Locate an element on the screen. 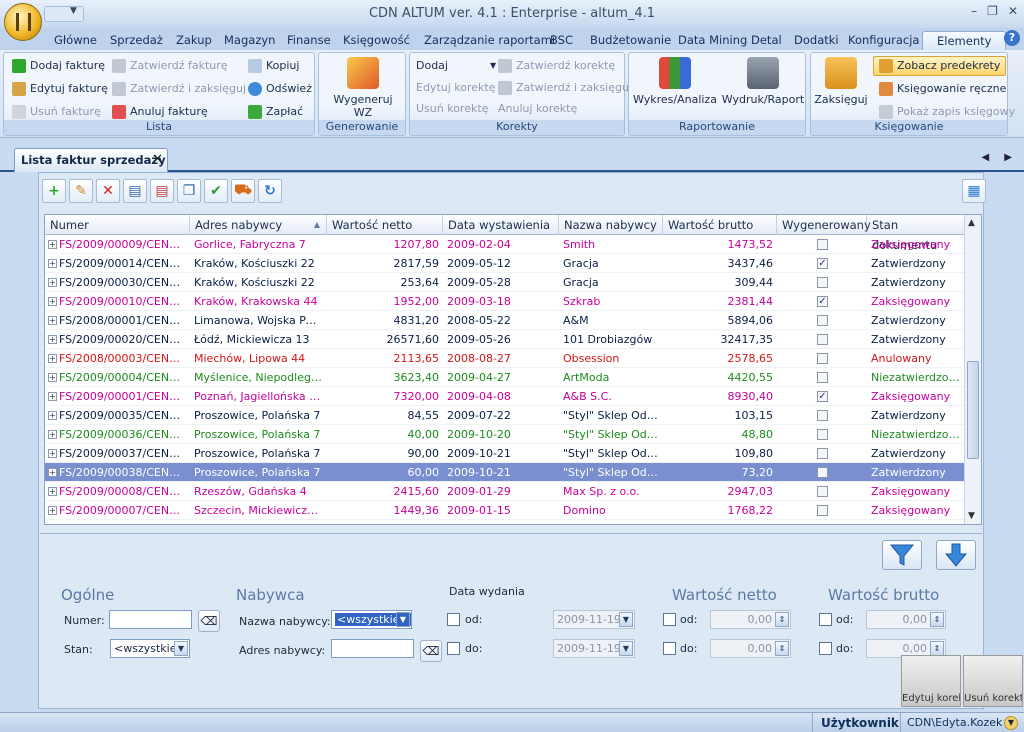  add-correction-dropdown: Dodaj ▼ is located at coordinates (456, 66).